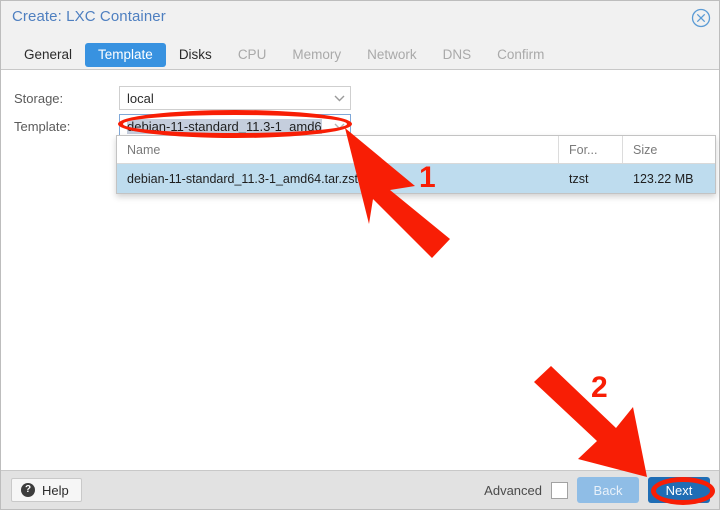 The height and width of the screenshot is (510, 720). What do you see at coordinates (42, 126) in the screenshot?
I see `template-label: Template:` at bounding box center [42, 126].